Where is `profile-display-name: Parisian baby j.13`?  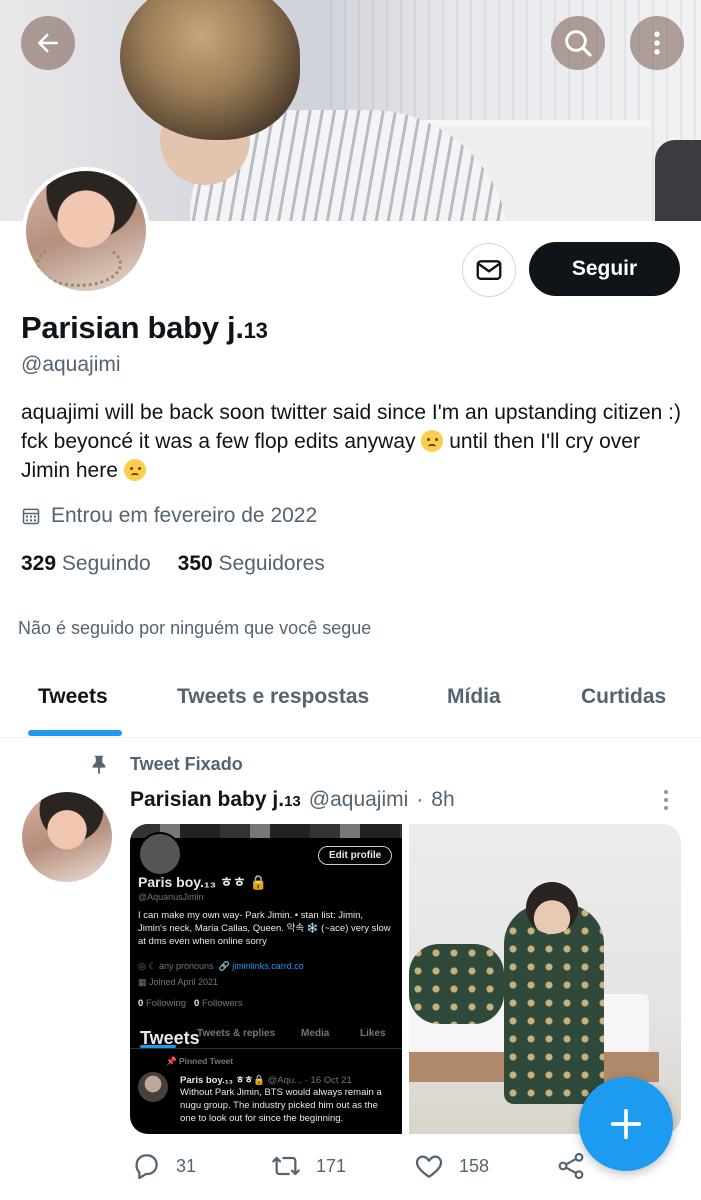 profile-display-name: Parisian baby j.13 is located at coordinates (144, 327).